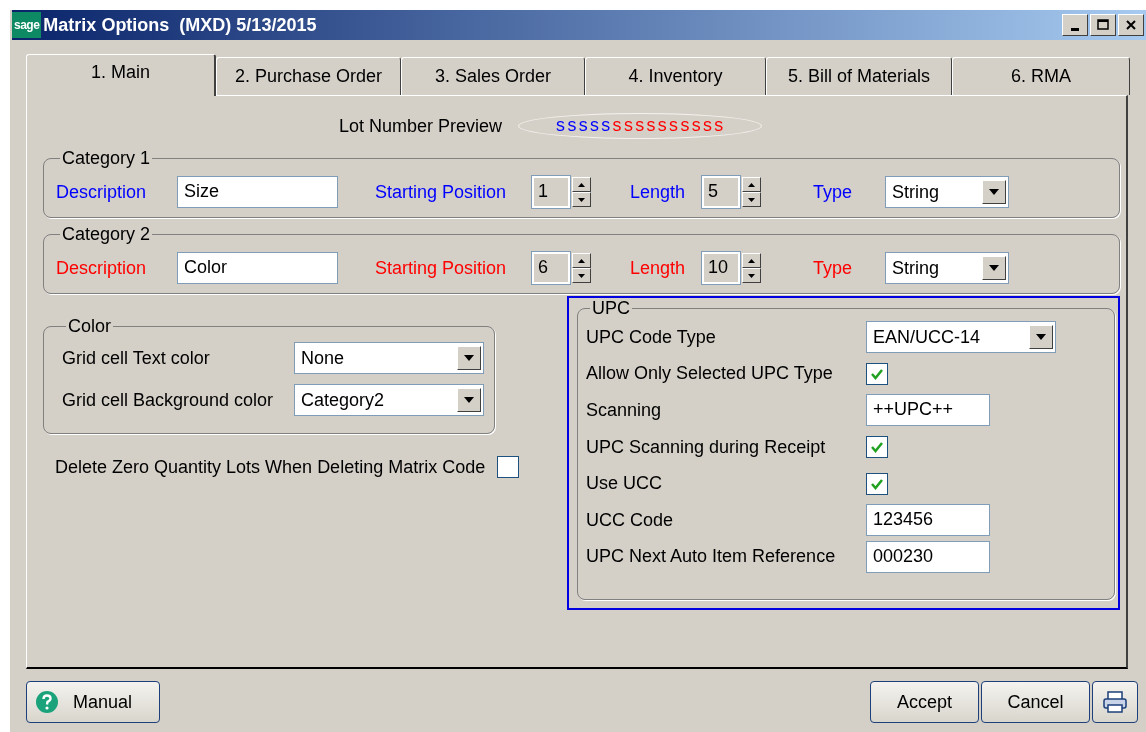 The image size is (1146, 732). I want to click on field-label: UCC Code, so click(630, 520).